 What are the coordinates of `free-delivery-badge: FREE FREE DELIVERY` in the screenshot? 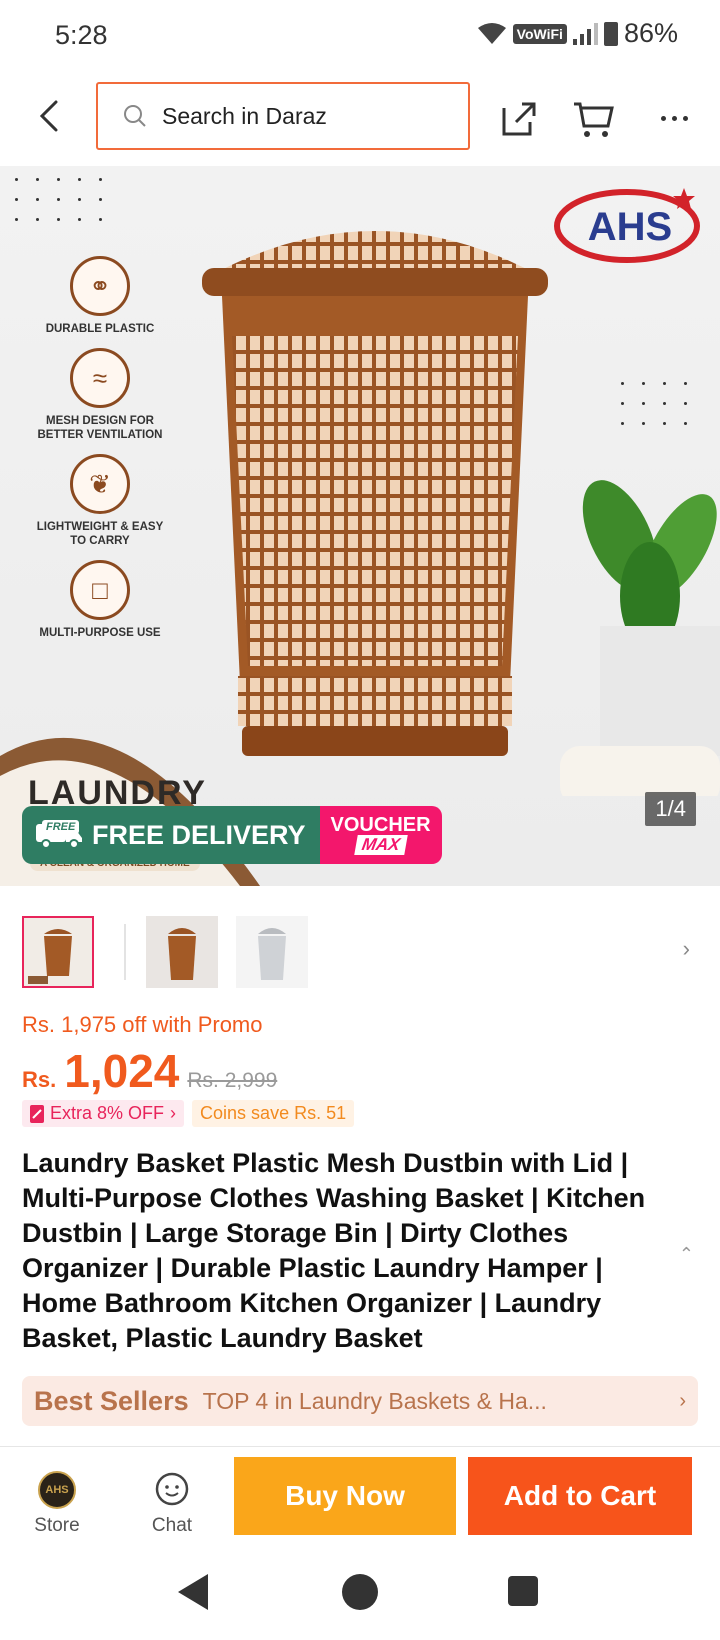 It's located at (171, 835).